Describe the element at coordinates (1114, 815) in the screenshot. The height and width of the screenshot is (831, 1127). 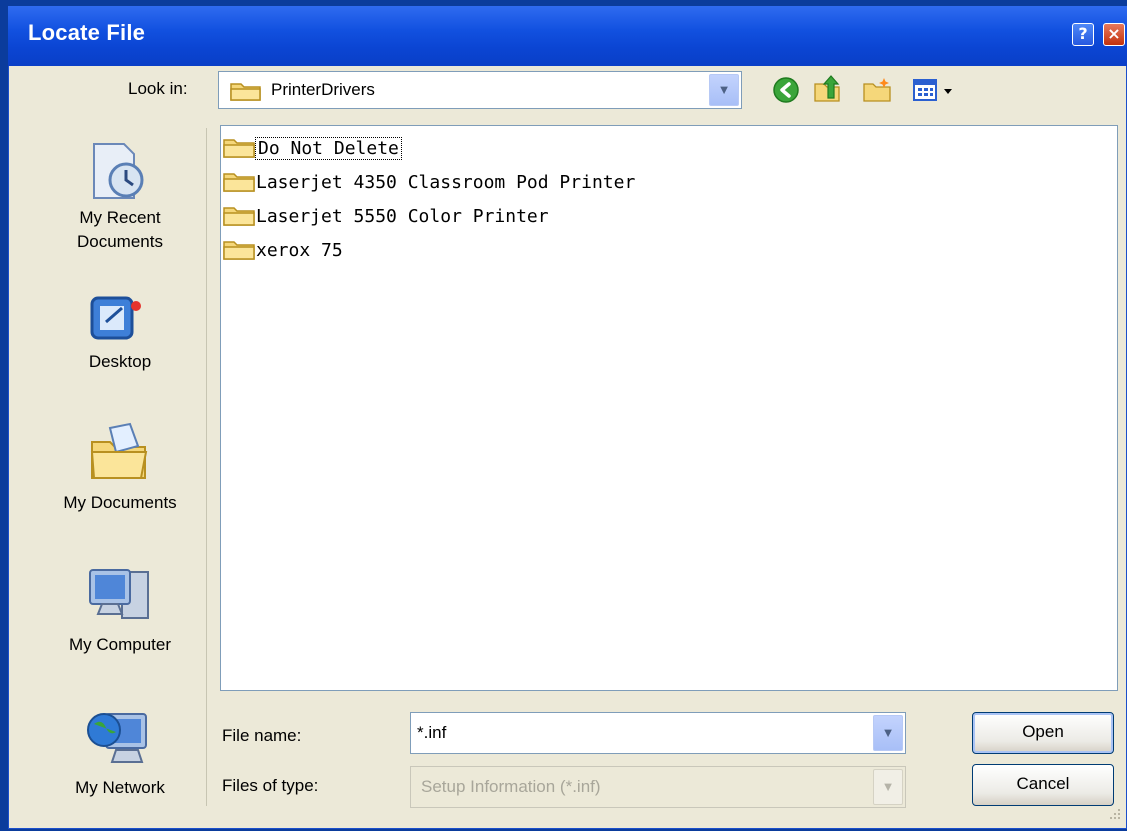
I see `resize-grip-icon` at that location.